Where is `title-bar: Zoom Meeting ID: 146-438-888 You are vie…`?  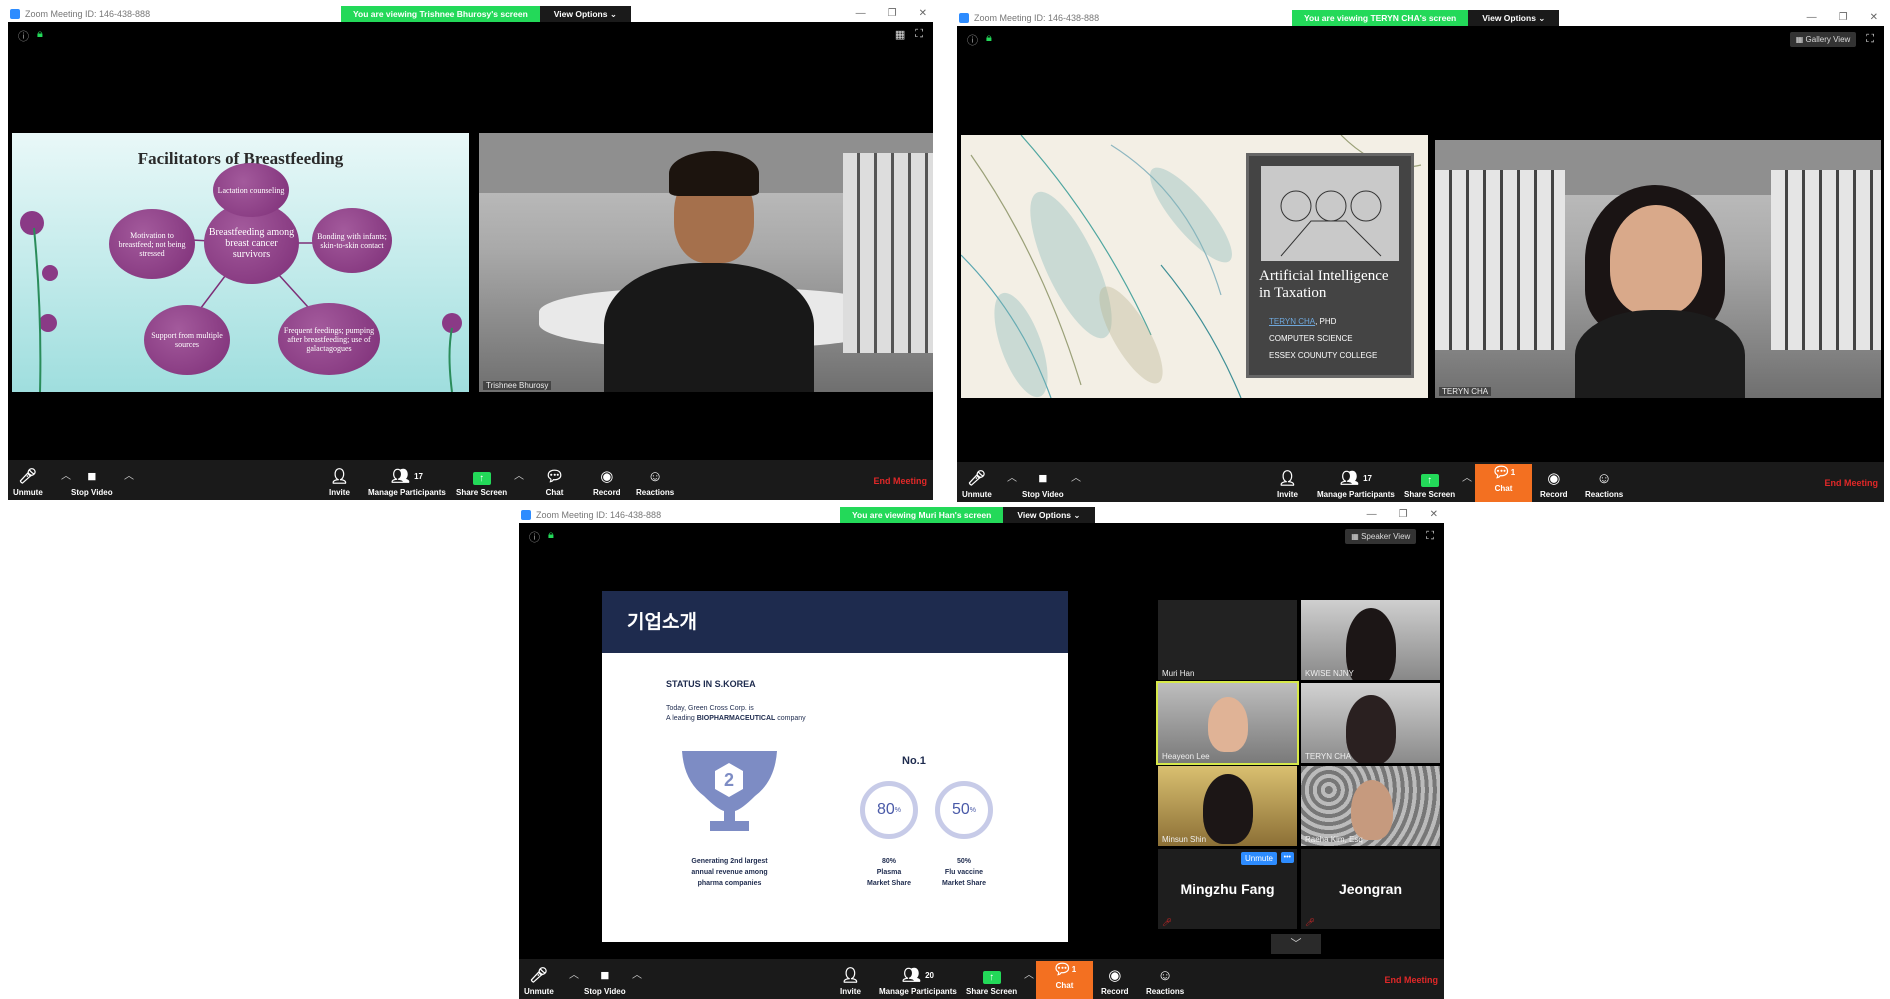 title-bar: Zoom Meeting ID: 146-438-888 You are vie… is located at coordinates (470, 14).